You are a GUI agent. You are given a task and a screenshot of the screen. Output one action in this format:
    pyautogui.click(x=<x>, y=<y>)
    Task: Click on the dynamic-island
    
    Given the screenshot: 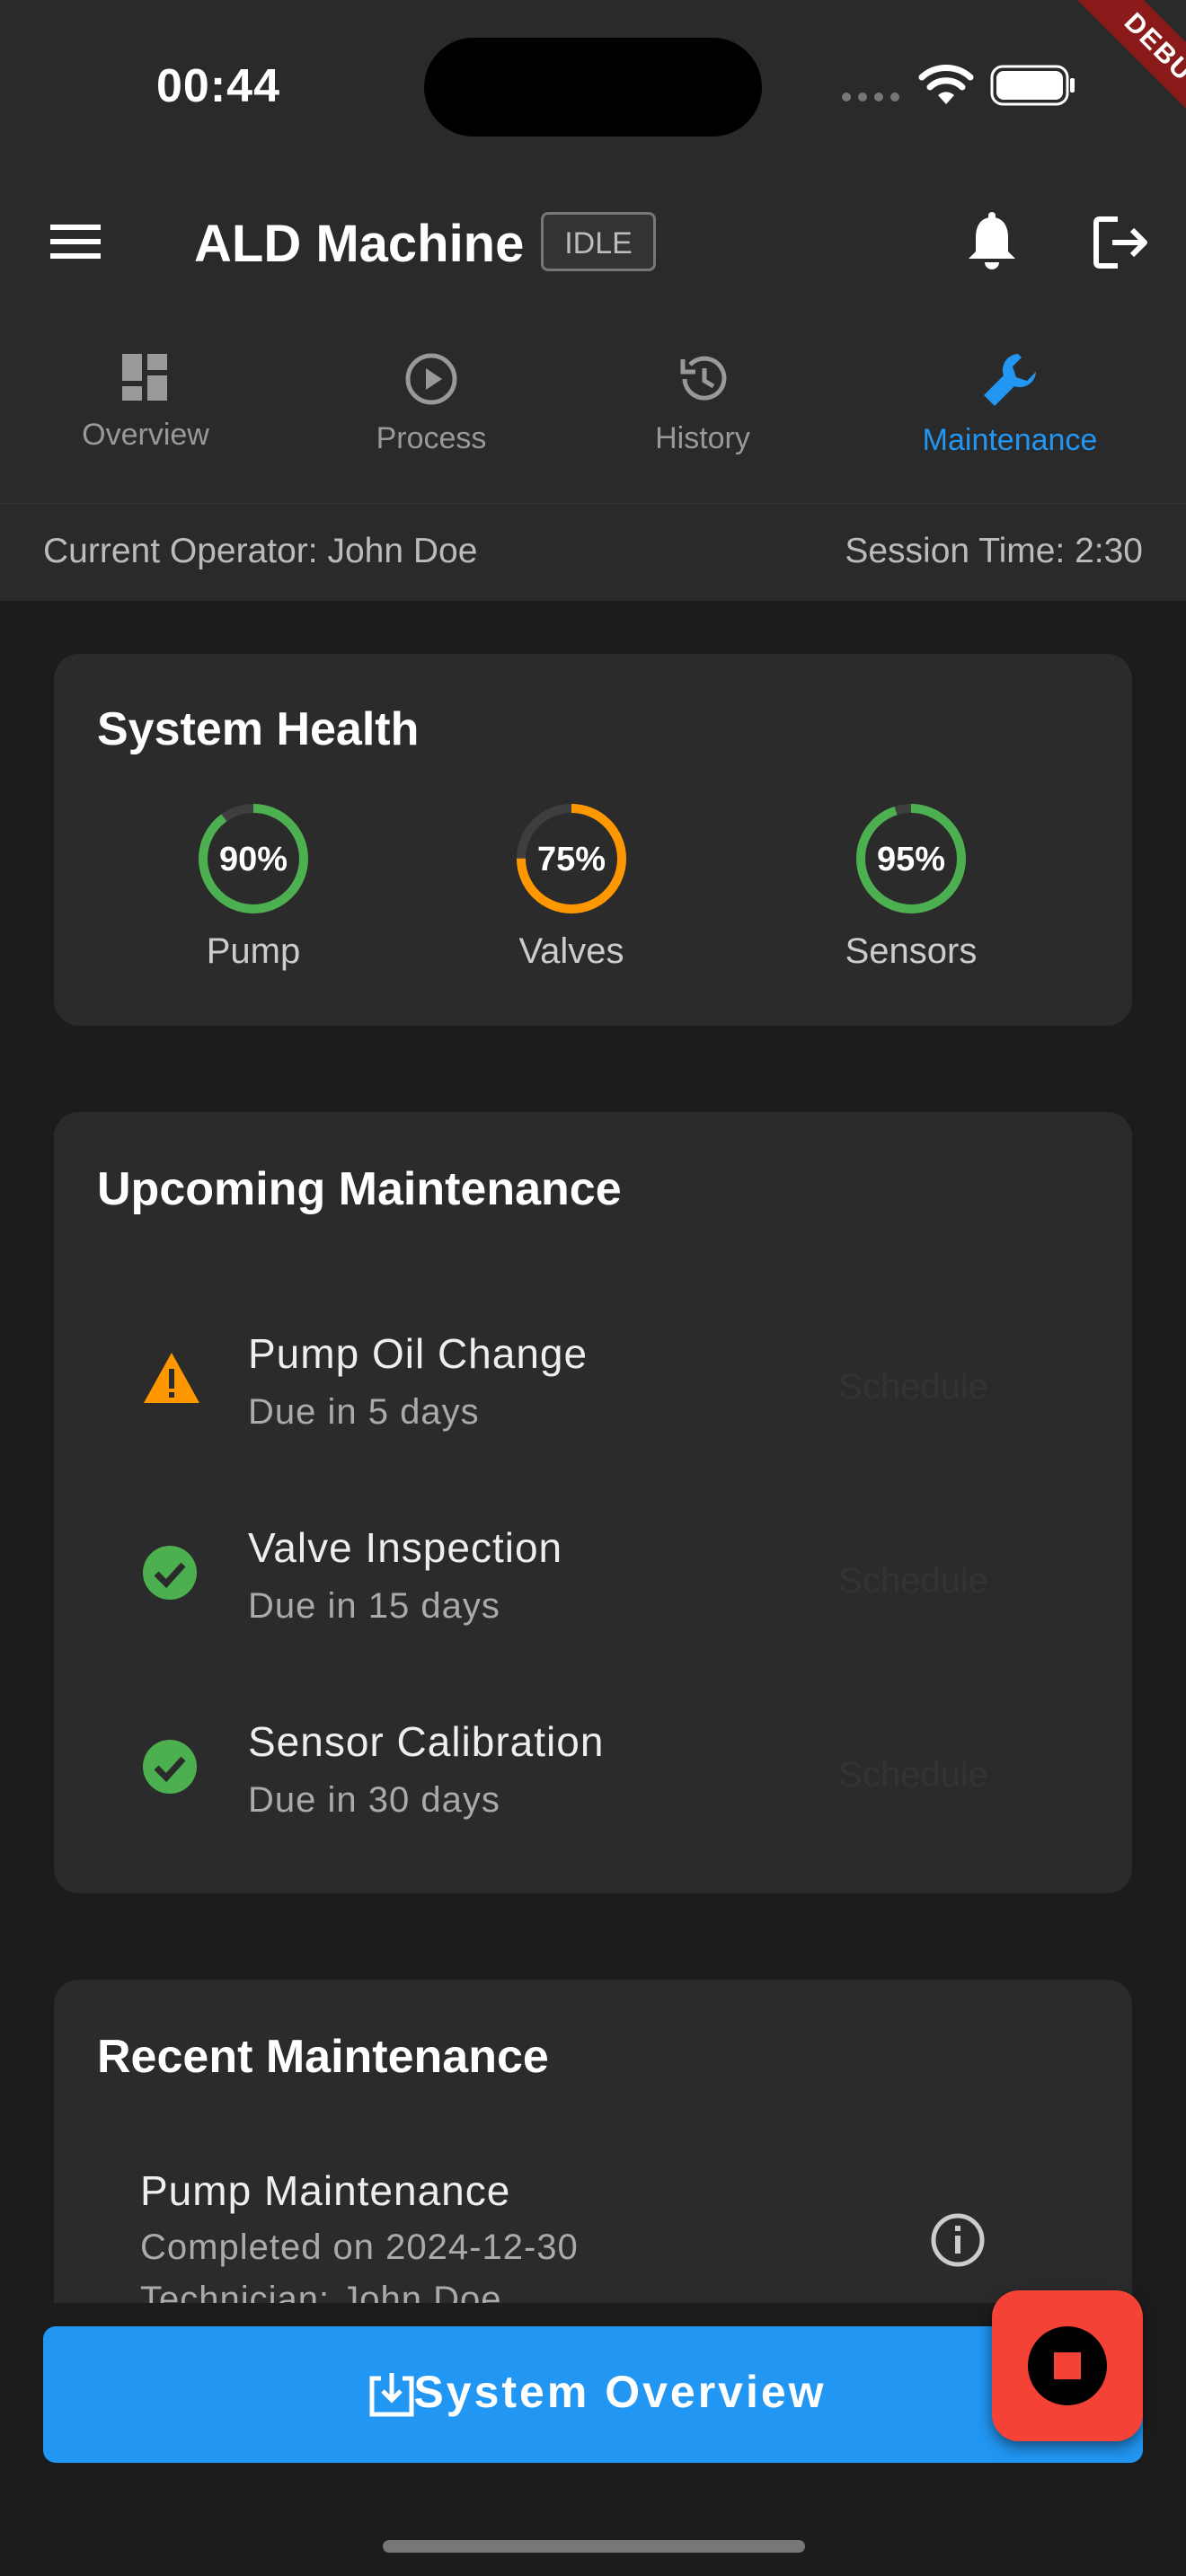 What is the action you would take?
    pyautogui.click(x=593, y=87)
    